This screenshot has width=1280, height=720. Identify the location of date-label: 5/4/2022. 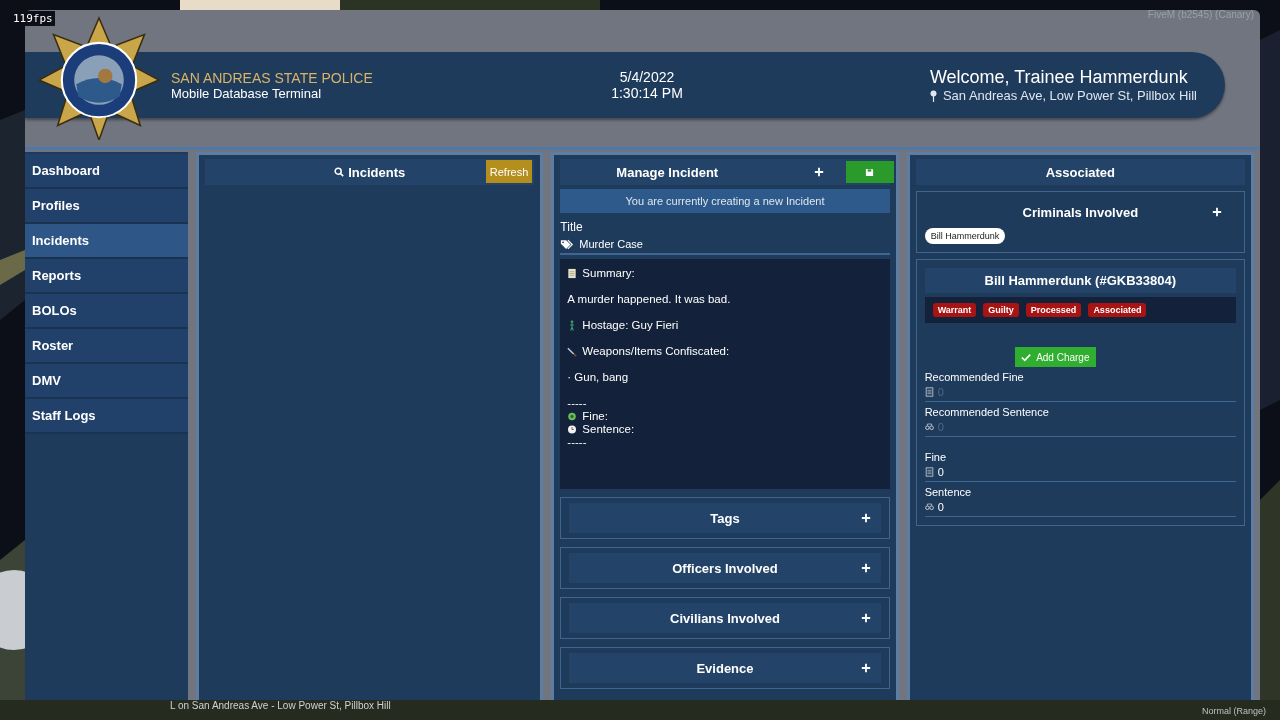
(647, 77).